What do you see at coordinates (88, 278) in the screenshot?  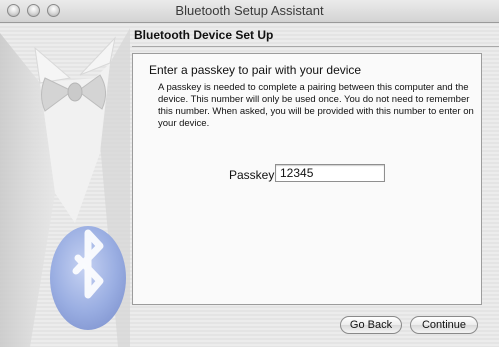 I see `bluetooth-icon` at bounding box center [88, 278].